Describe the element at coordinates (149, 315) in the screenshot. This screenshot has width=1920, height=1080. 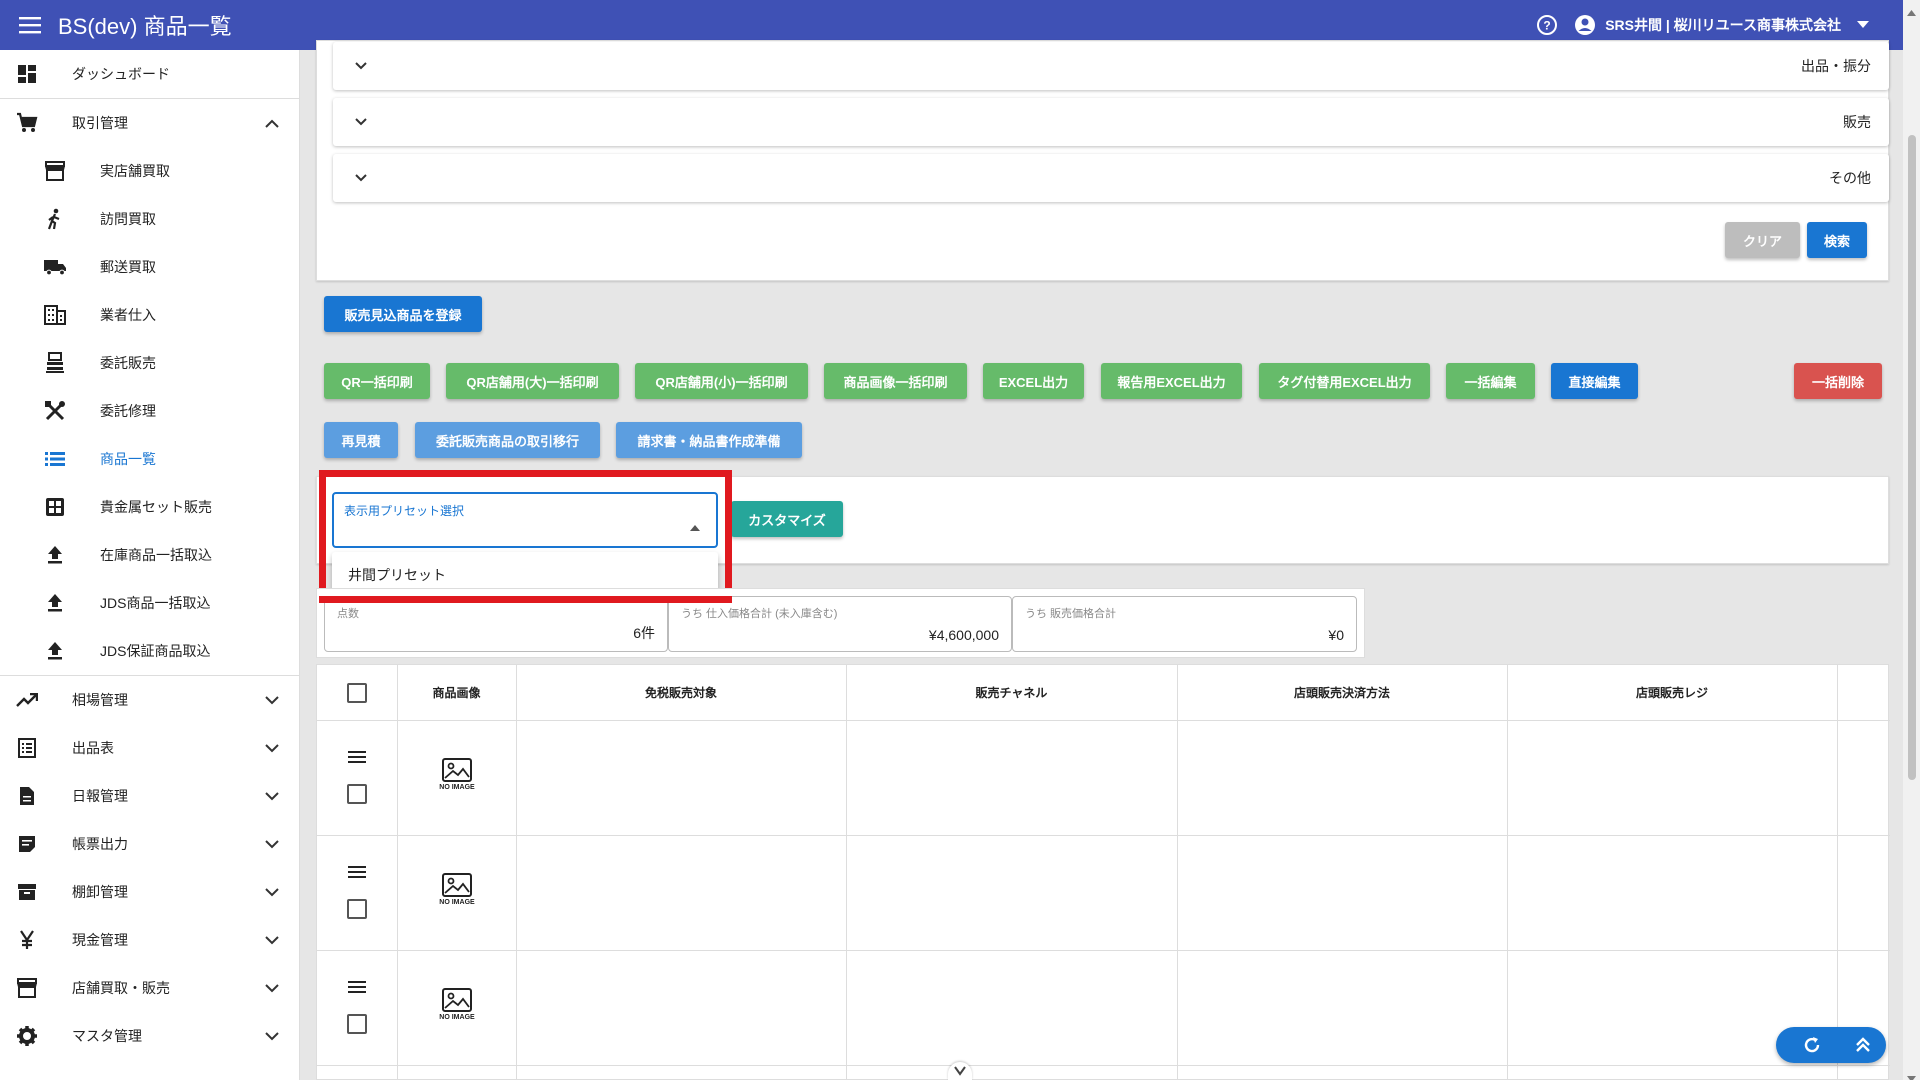
I see `nav-vendor-purchase: 業者仕入` at that location.